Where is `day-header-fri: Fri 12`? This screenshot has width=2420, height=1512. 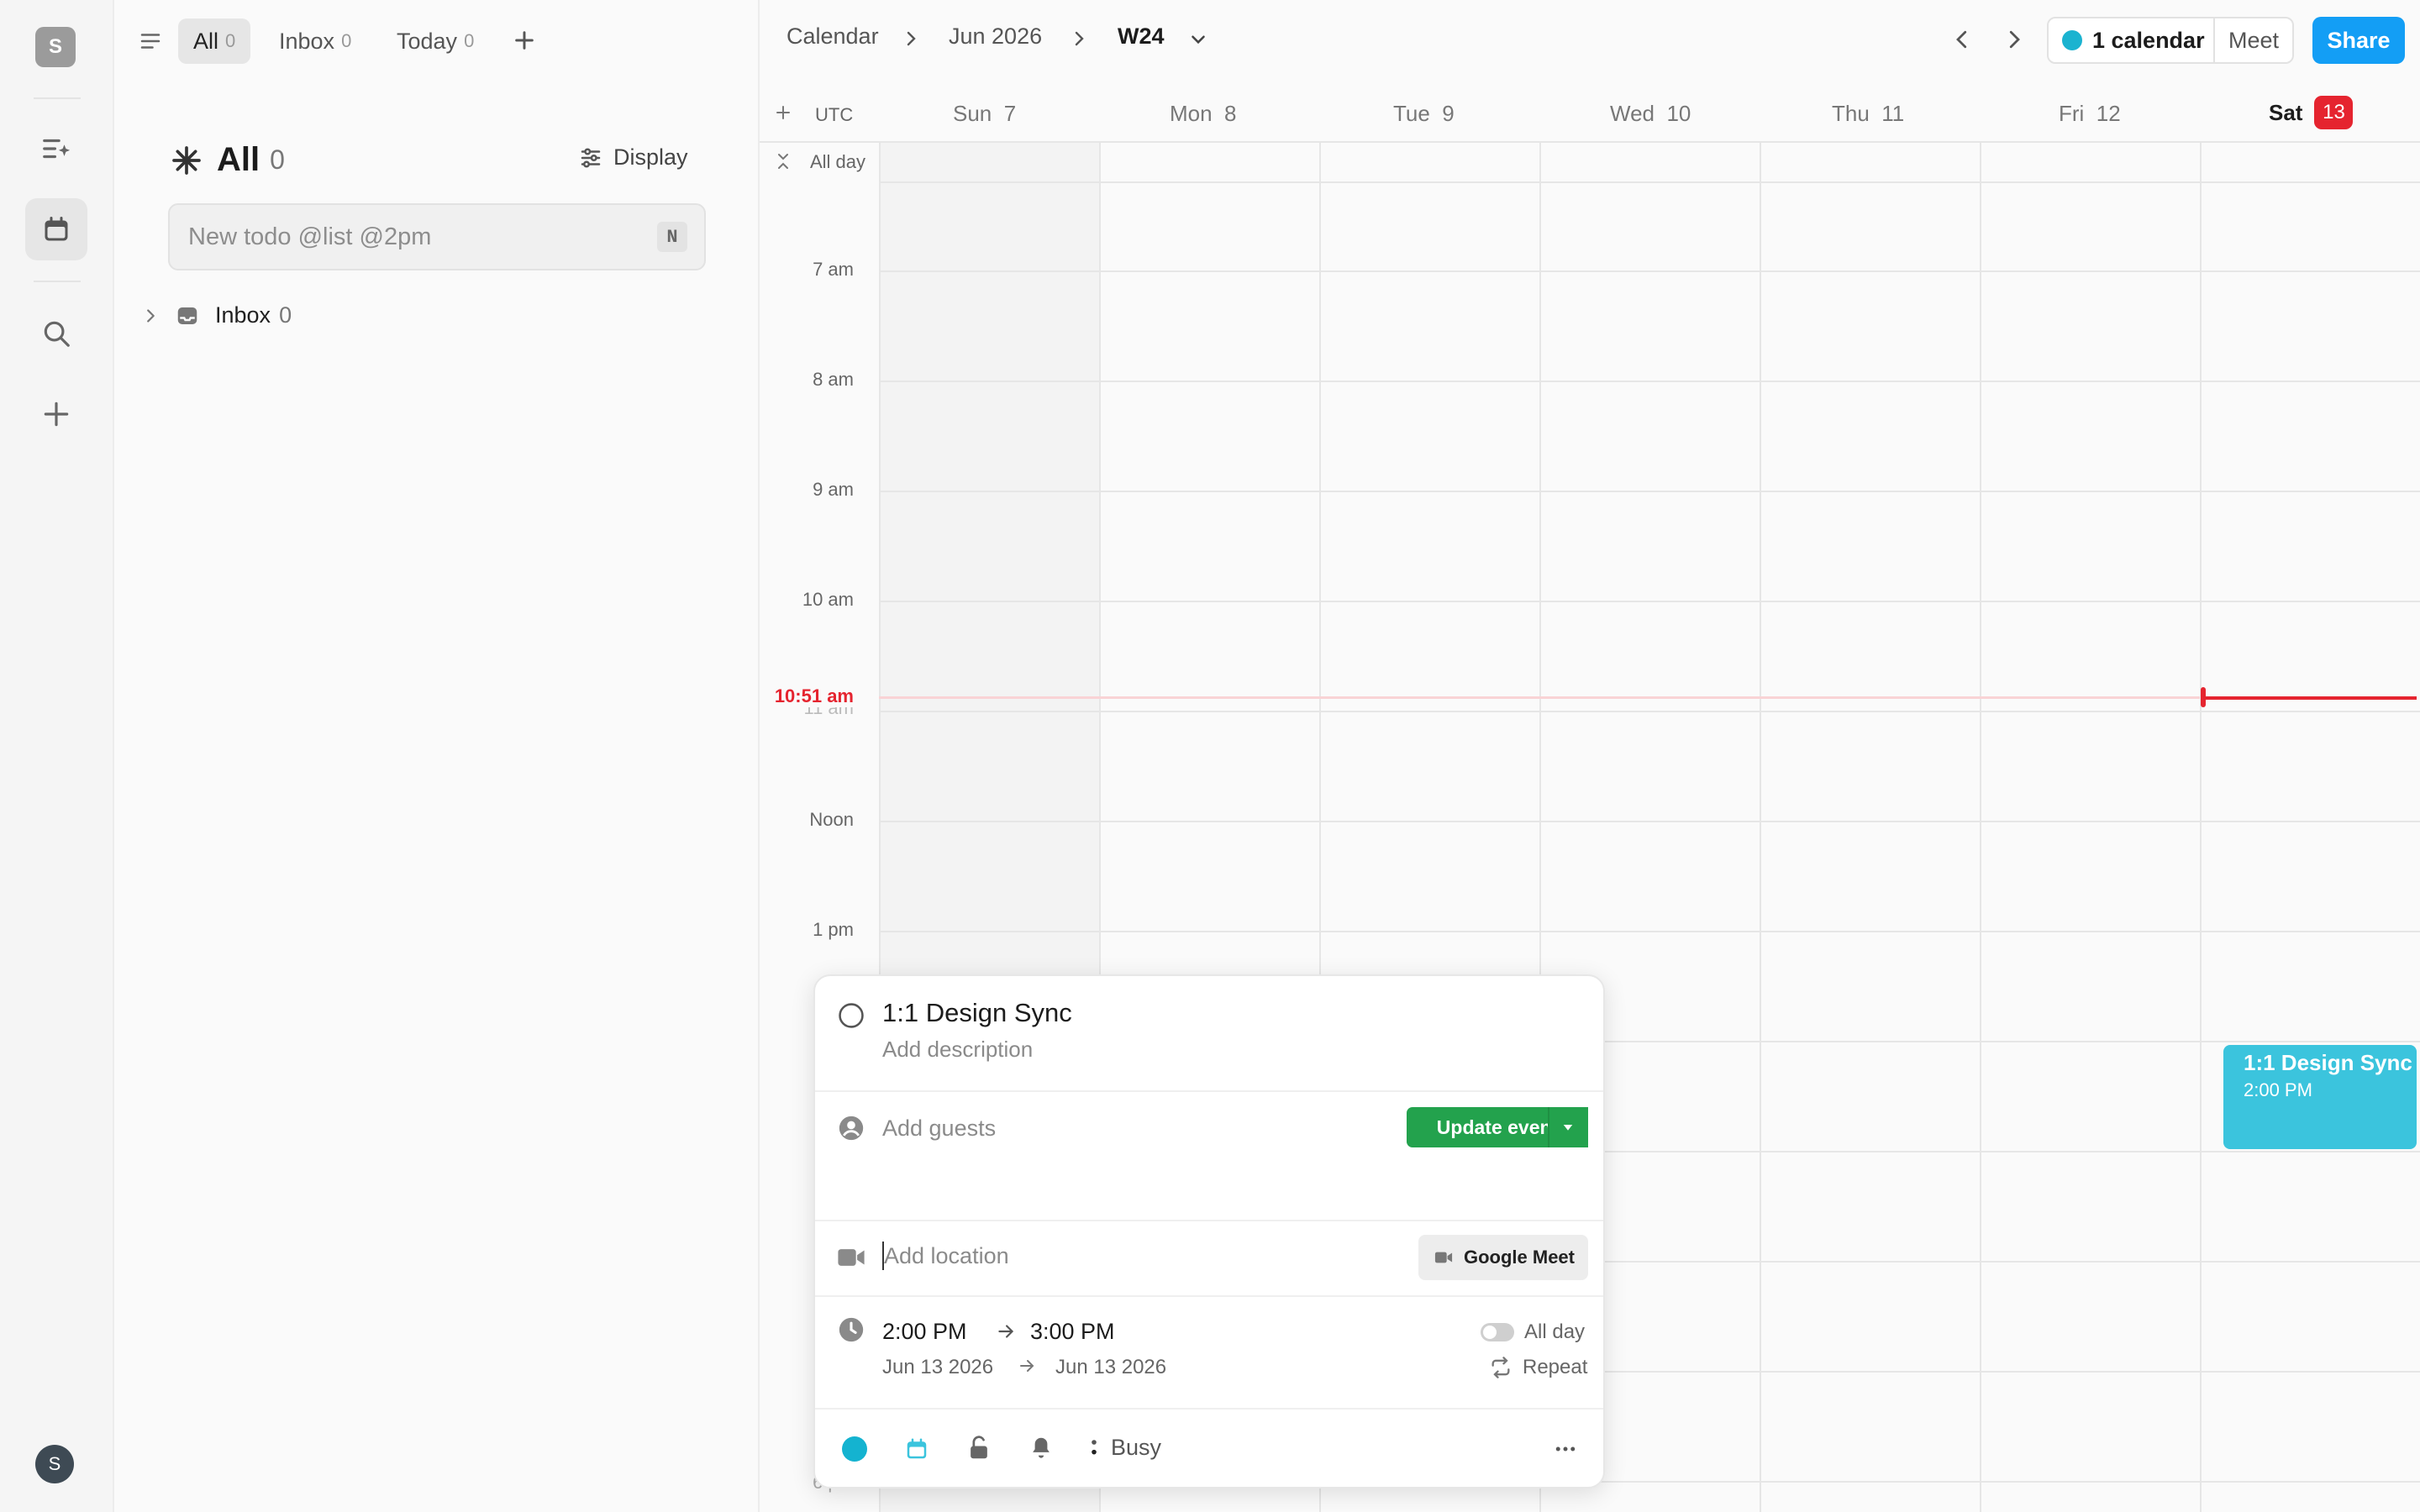
day-header-fri: Fri 12 is located at coordinates (2090, 114).